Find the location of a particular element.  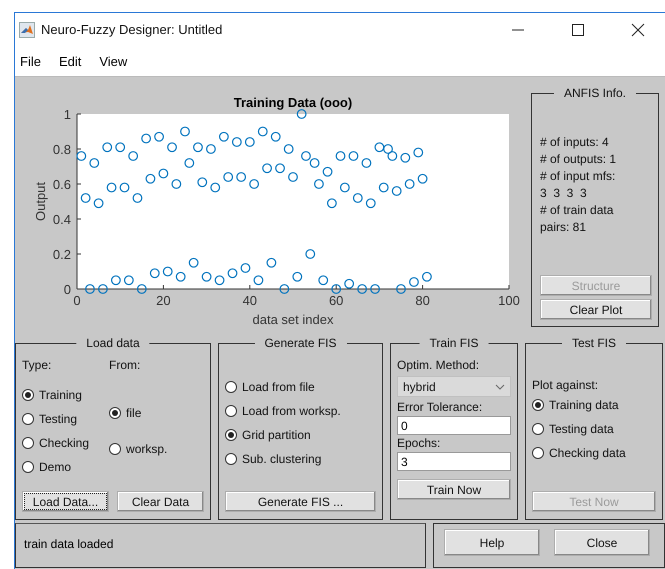

radio-label: file is located at coordinates (134, 413).